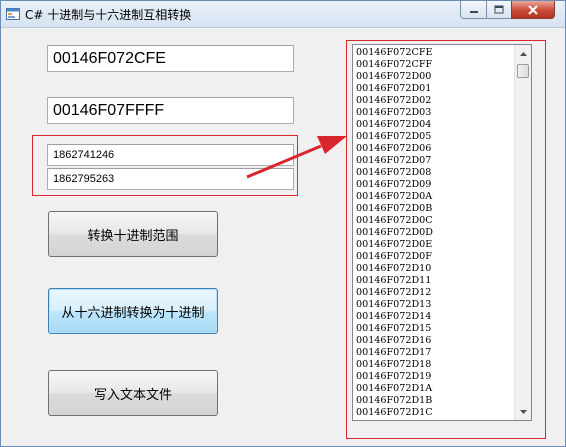 This screenshot has width=566, height=447. I want to click on scroll-down-button, so click(523, 411).